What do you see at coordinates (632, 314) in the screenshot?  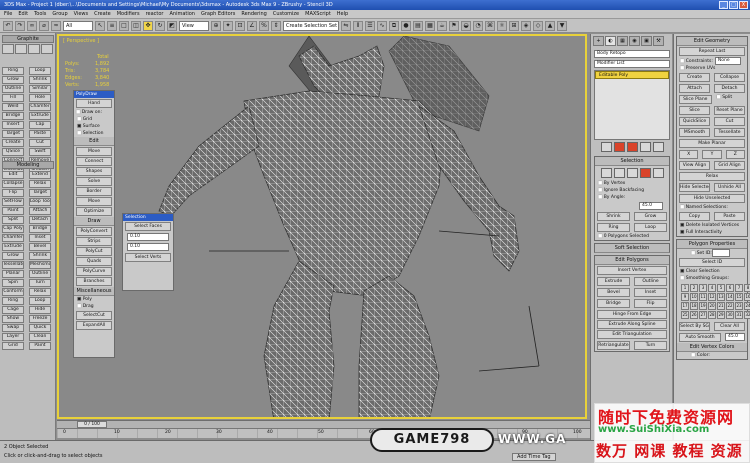 I see `hinge-from-edge-button: Hinge From Edge` at bounding box center [632, 314].